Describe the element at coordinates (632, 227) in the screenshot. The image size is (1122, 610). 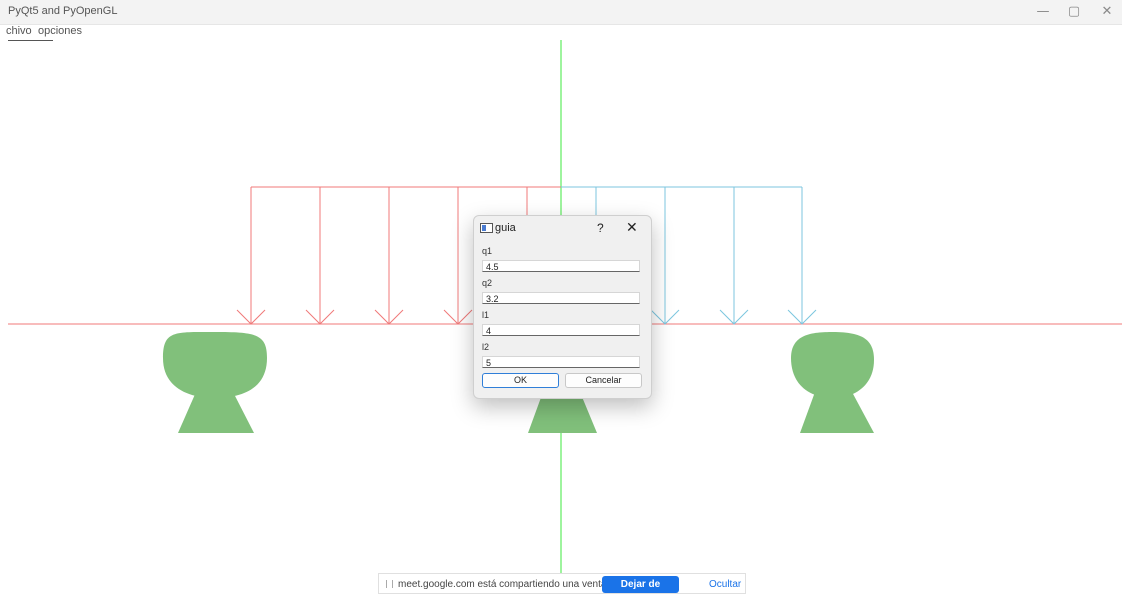
I see `dialog-close-button: ✕` at that location.